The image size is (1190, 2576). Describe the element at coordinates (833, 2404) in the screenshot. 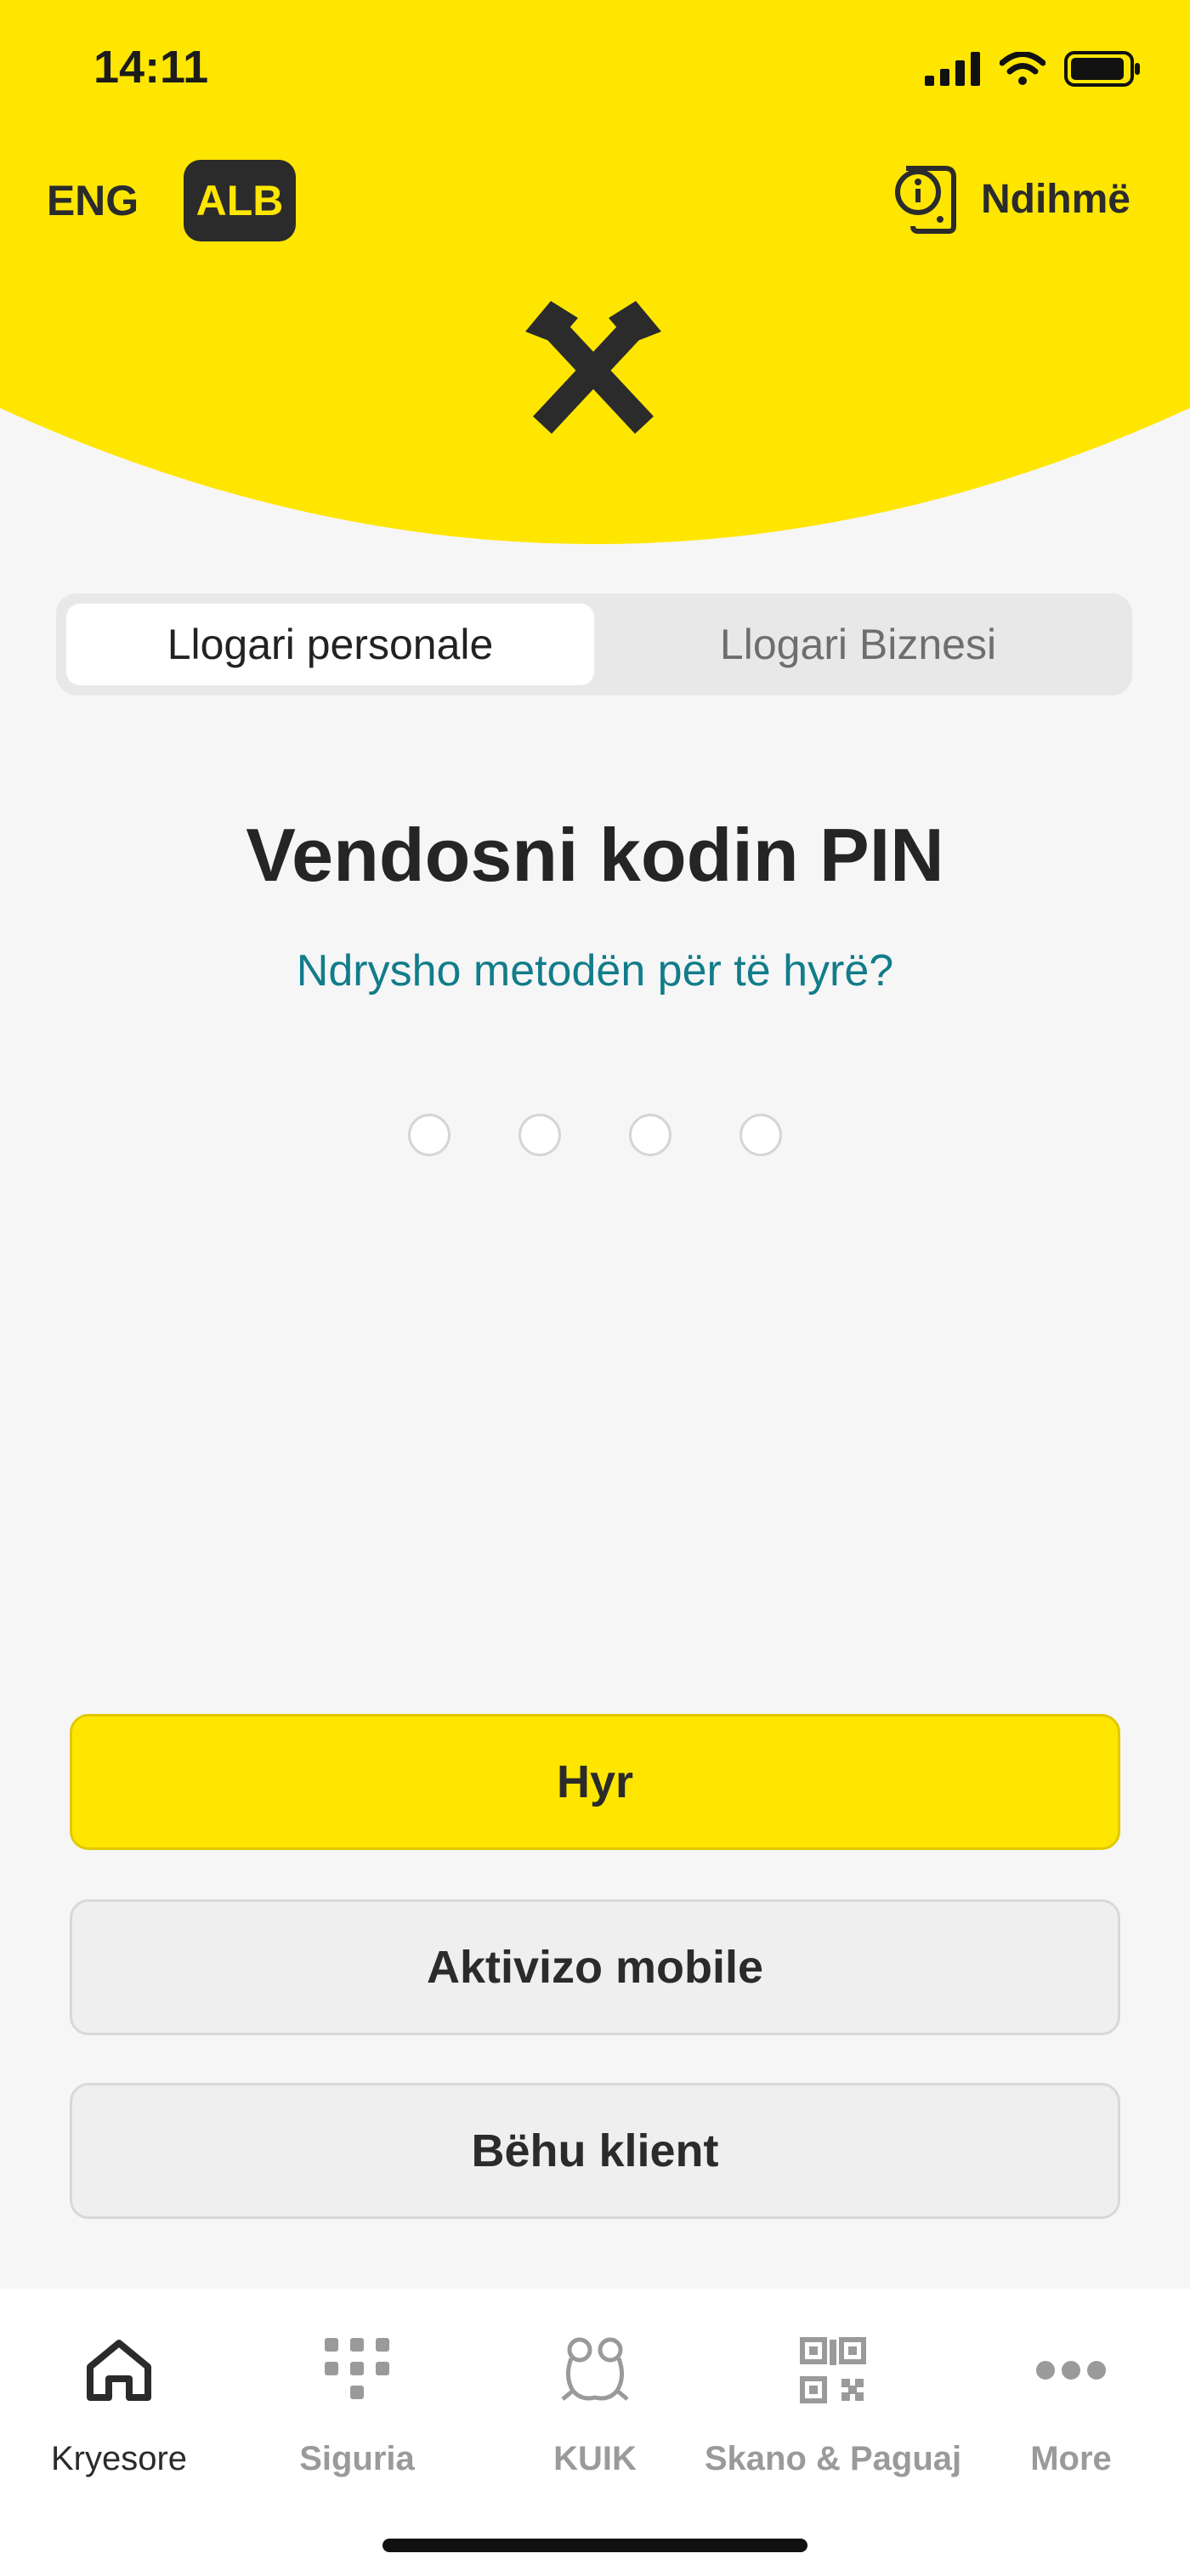

I see `tab-scan-and-pay: Skano & Paguaj` at that location.